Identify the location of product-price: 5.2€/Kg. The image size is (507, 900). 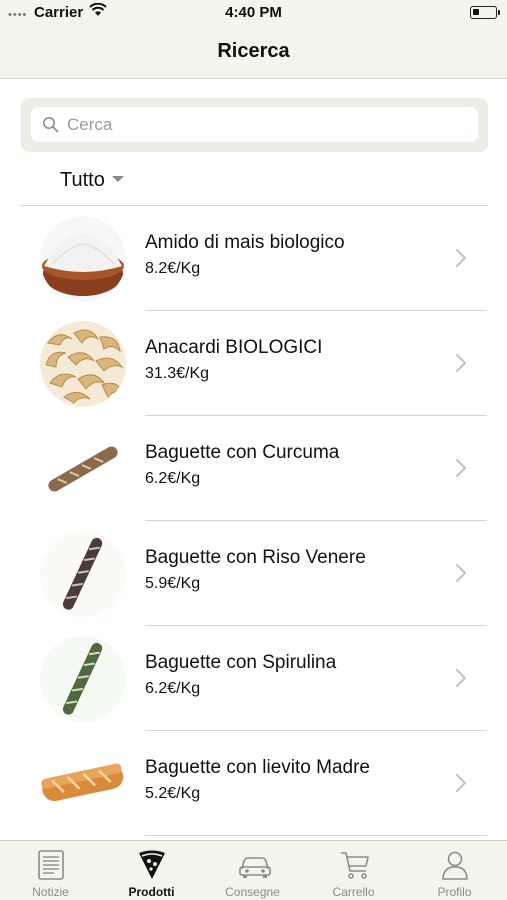
(173, 793).